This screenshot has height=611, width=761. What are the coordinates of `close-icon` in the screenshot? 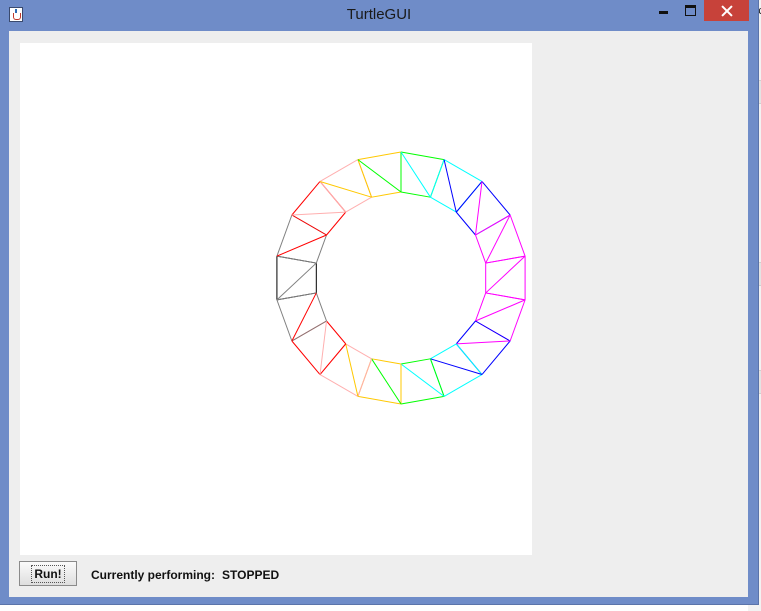 It's located at (727, 11).